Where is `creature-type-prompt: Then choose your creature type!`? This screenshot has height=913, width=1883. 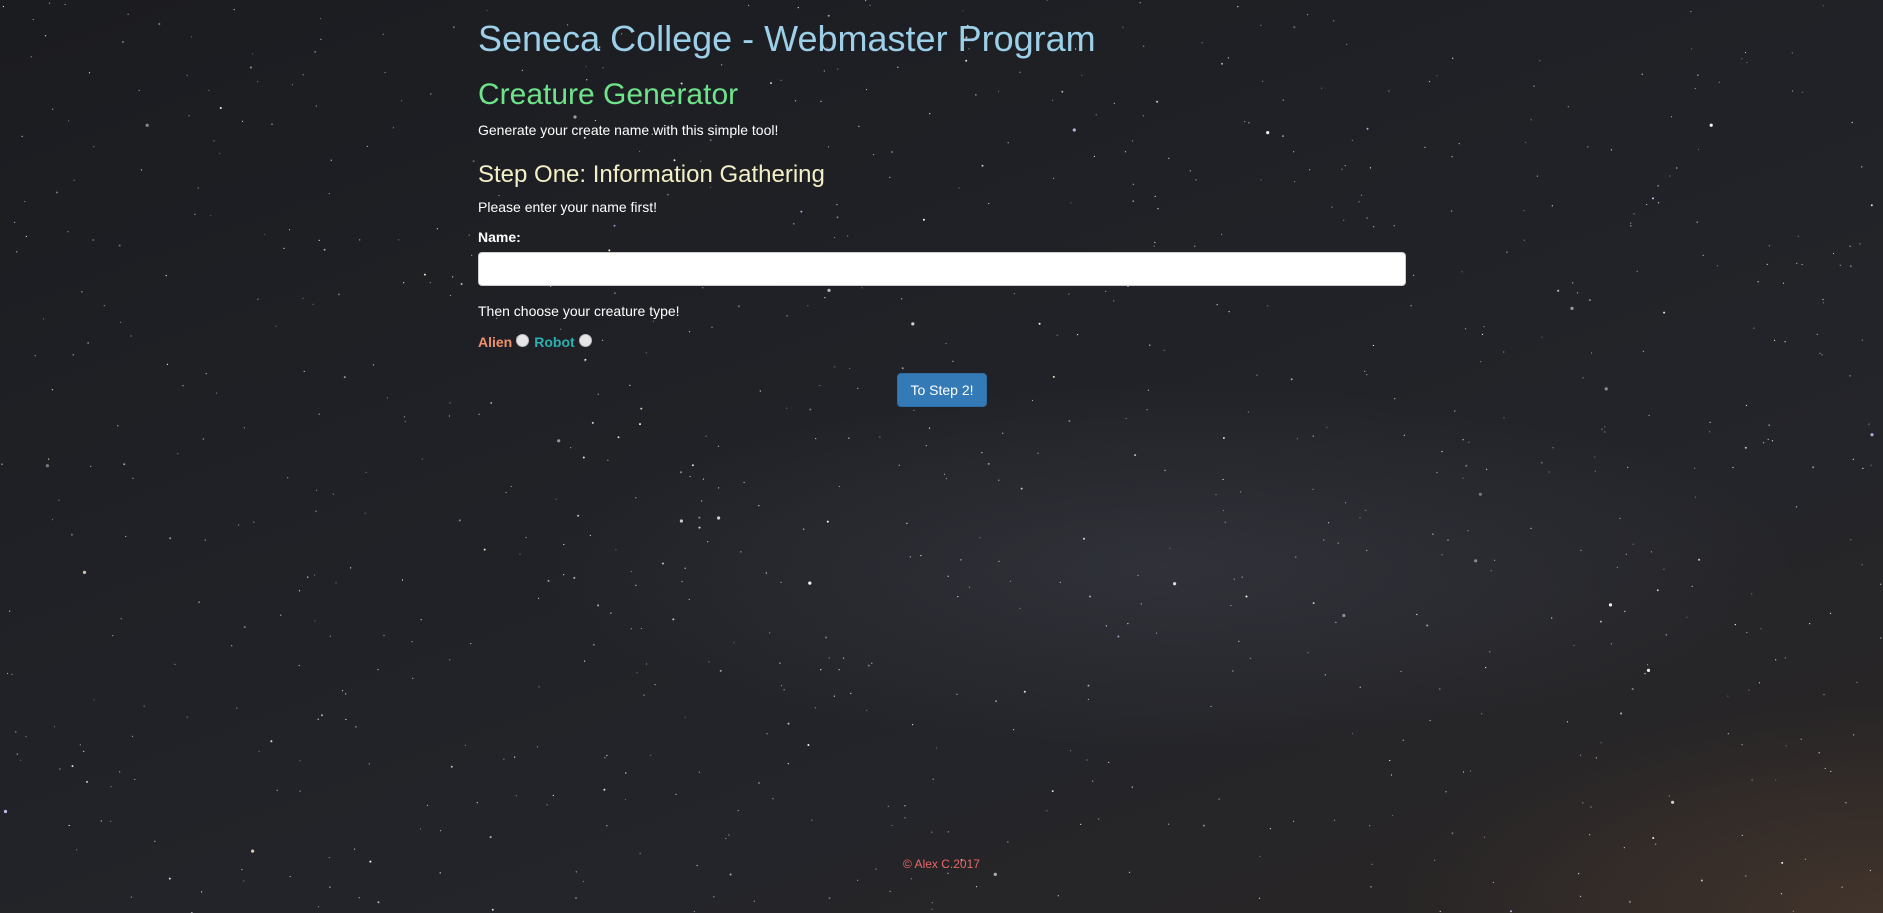
creature-type-prompt: Then choose your creature type! is located at coordinates (579, 311).